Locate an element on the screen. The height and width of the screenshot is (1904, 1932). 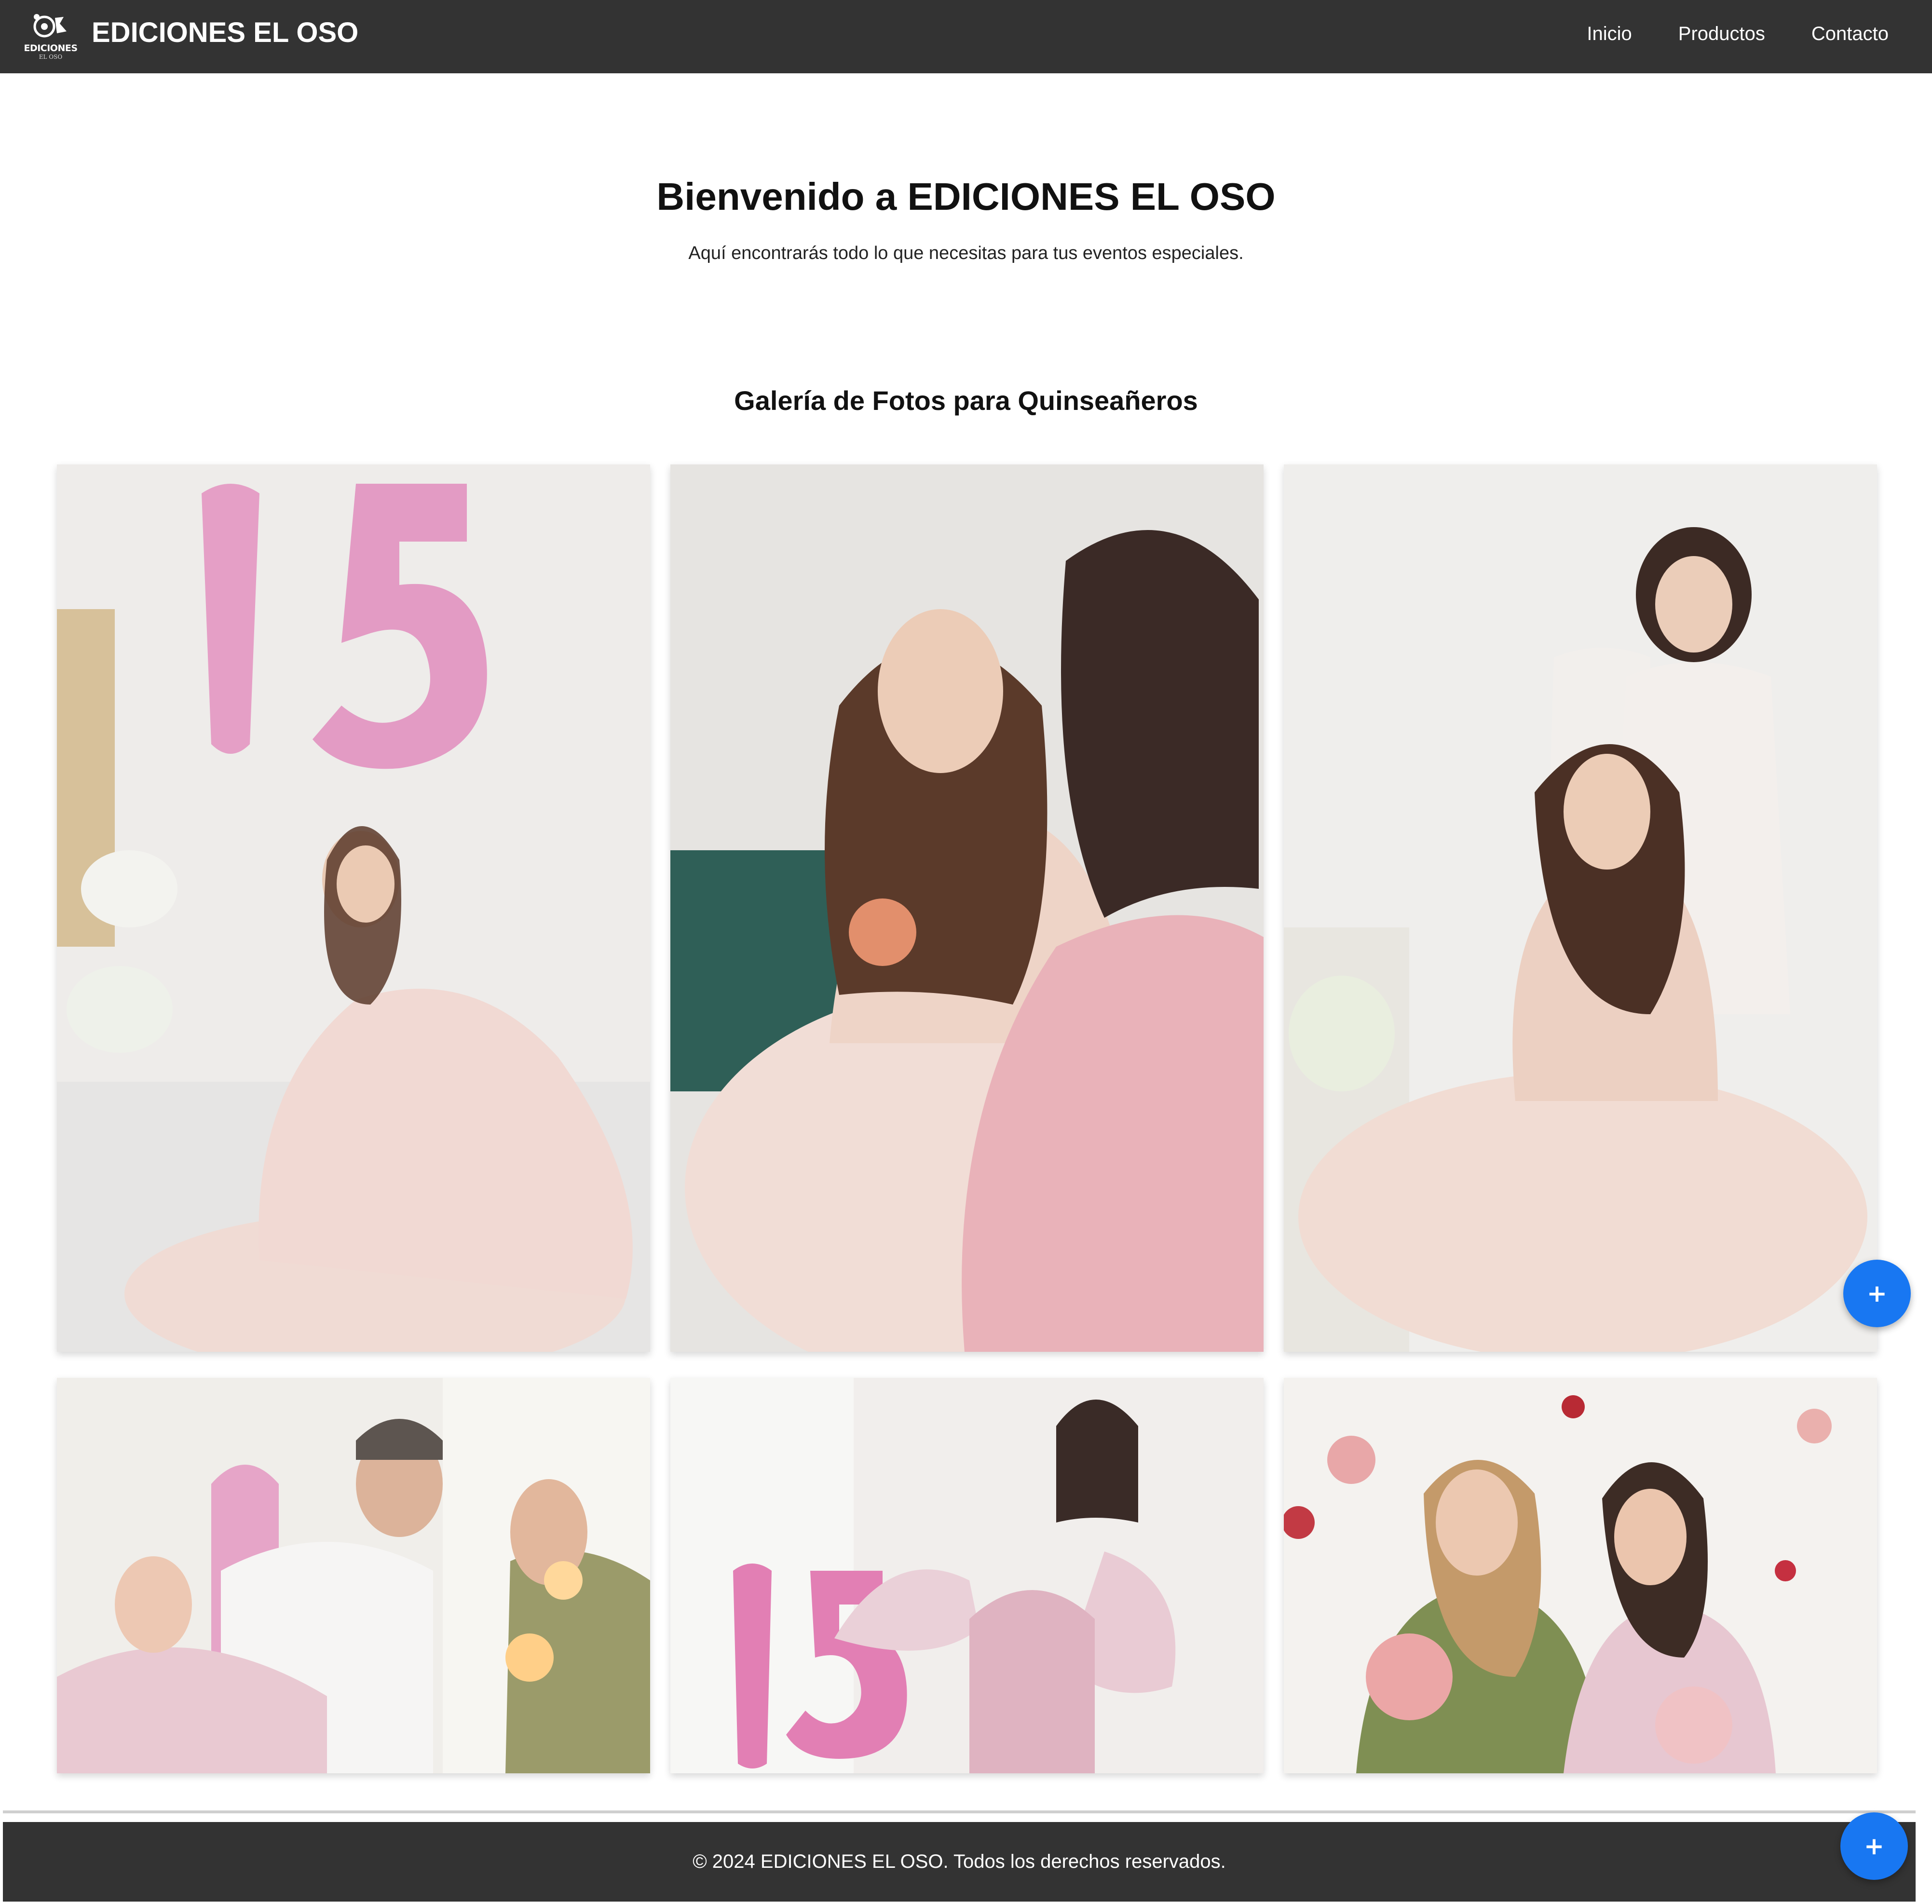
bear-logo-icon is located at coordinates (50, 26).